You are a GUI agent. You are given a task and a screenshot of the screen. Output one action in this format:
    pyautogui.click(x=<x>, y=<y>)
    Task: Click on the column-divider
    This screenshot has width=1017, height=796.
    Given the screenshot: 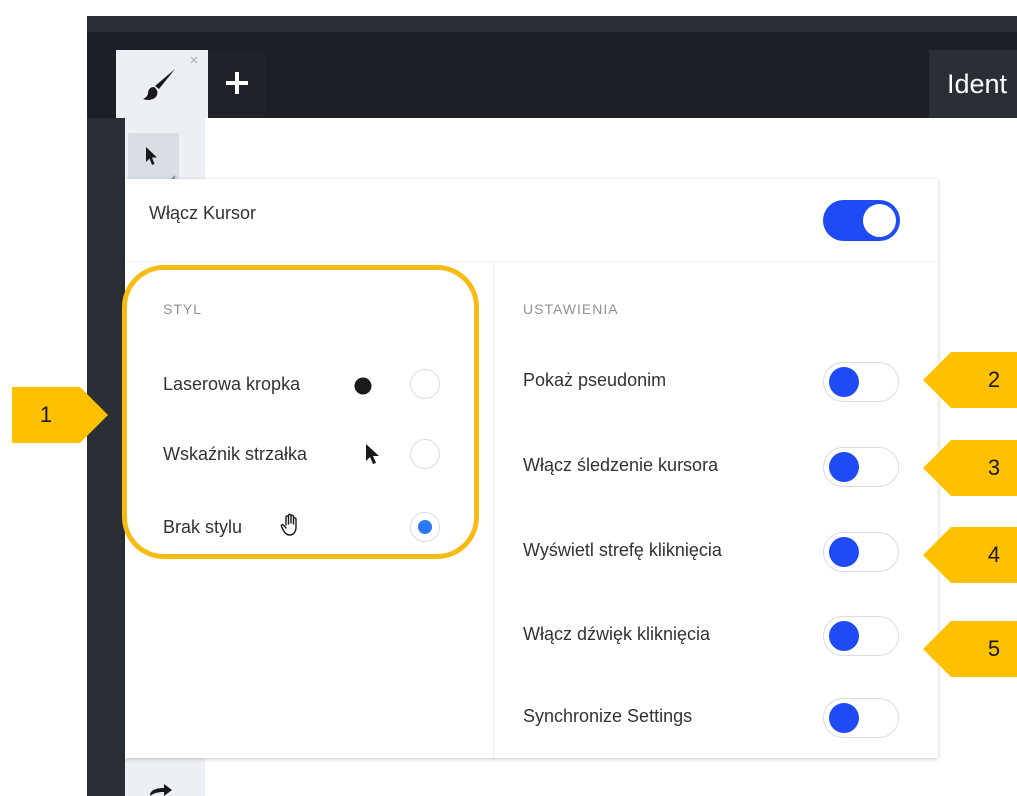 What is the action you would take?
    pyautogui.click(x=493, y=509)
    